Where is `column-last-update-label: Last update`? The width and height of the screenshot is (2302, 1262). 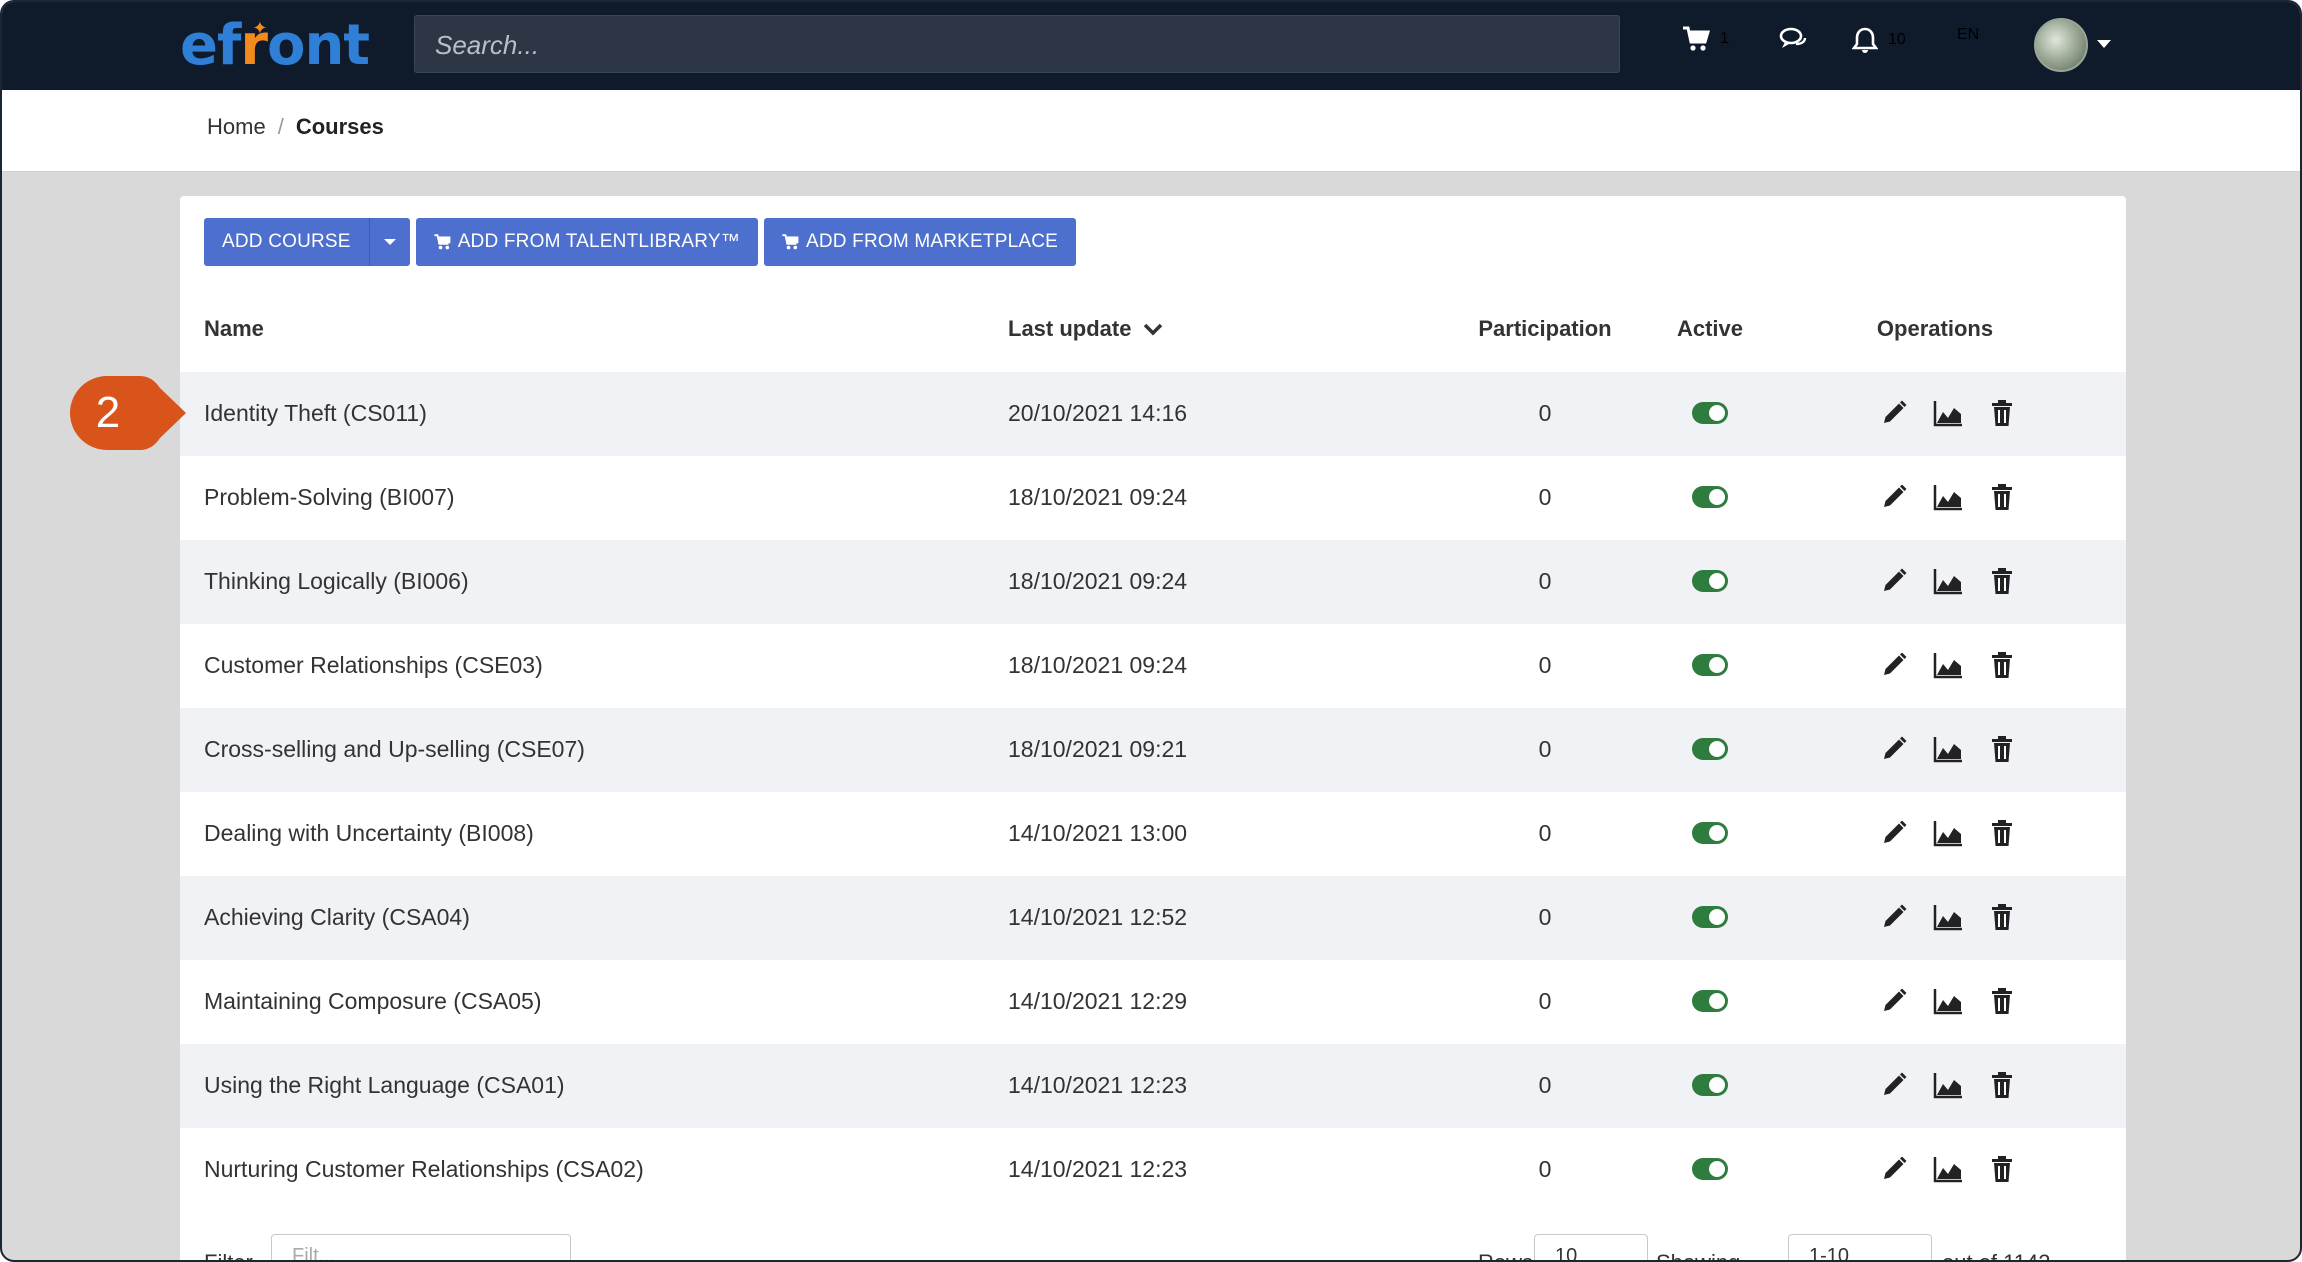 column-last-update-label: Last update is located at coordinates (1070, 328).